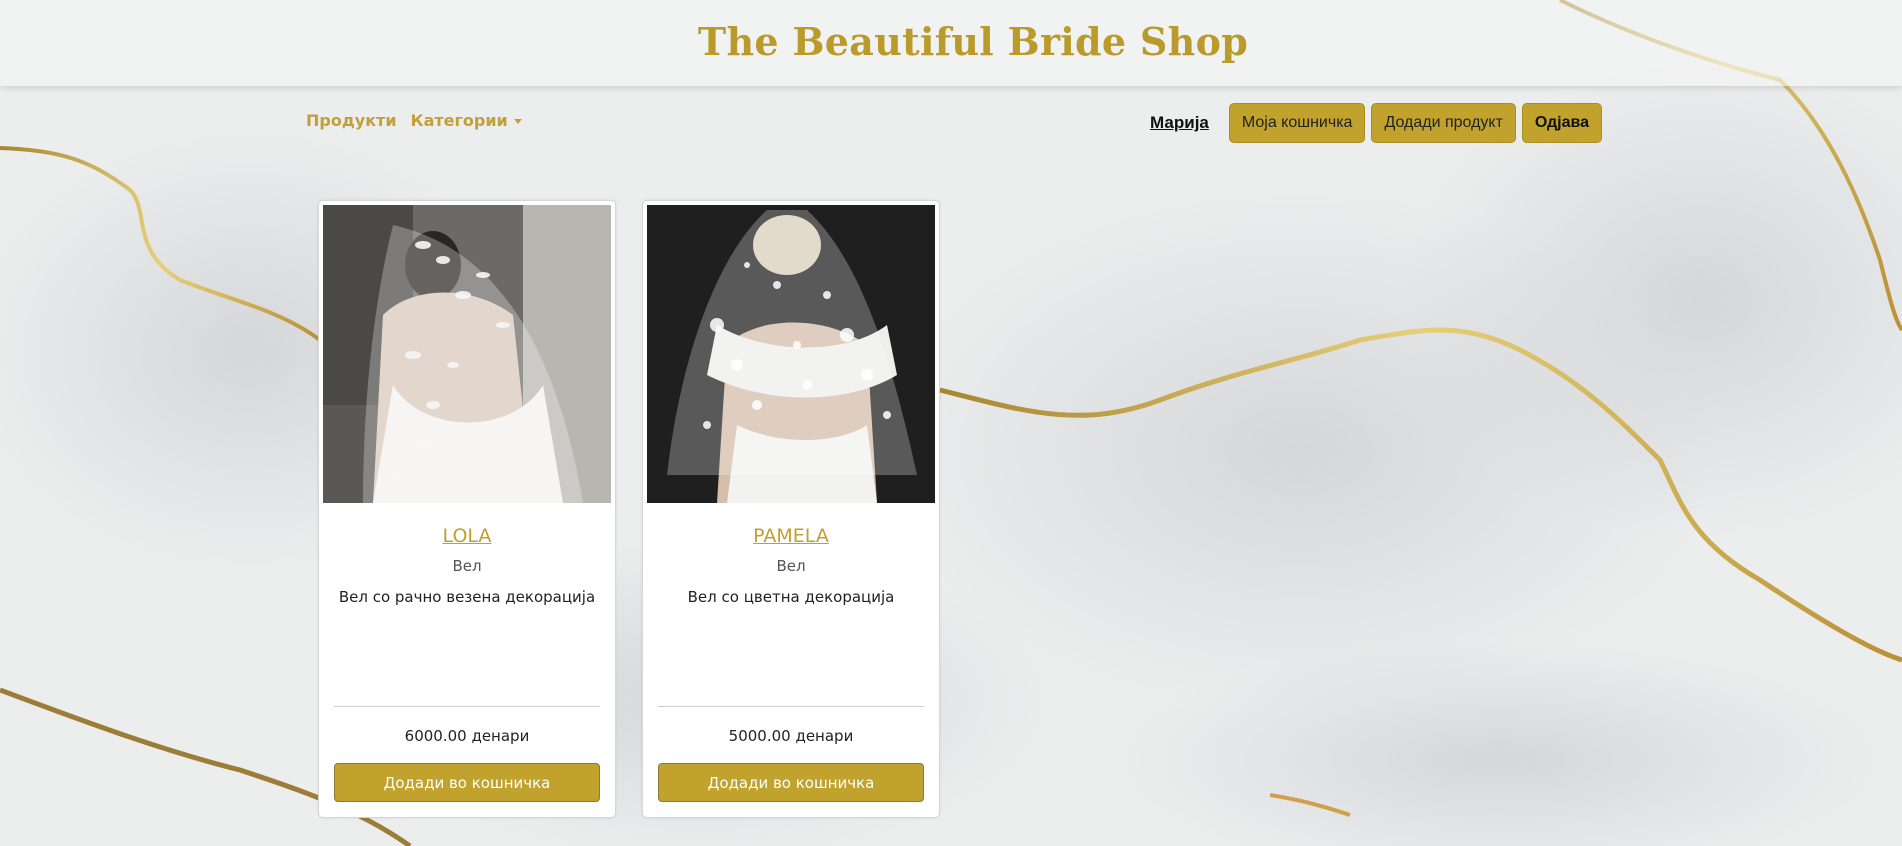  Describe the element at coordinates (791, 597) in the screenshot. I see `product-description: Вел со цветна декорација` at that location.